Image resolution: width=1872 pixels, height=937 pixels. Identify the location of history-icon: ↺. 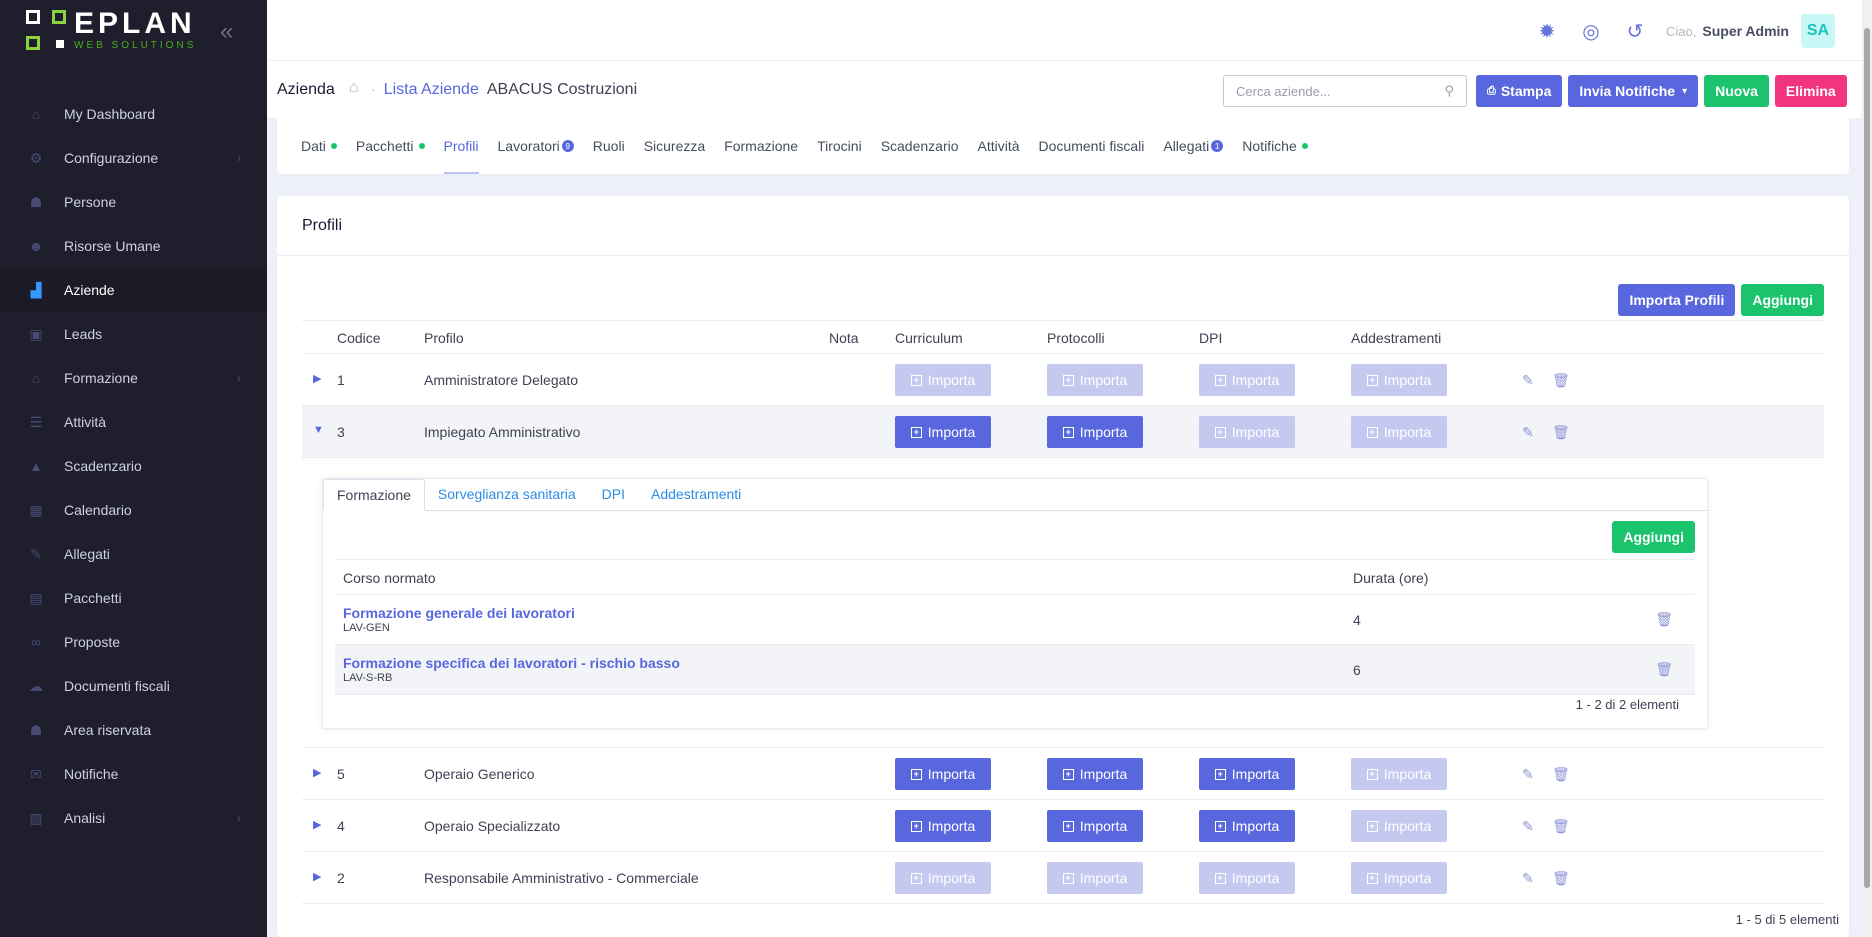
(1635, 31).